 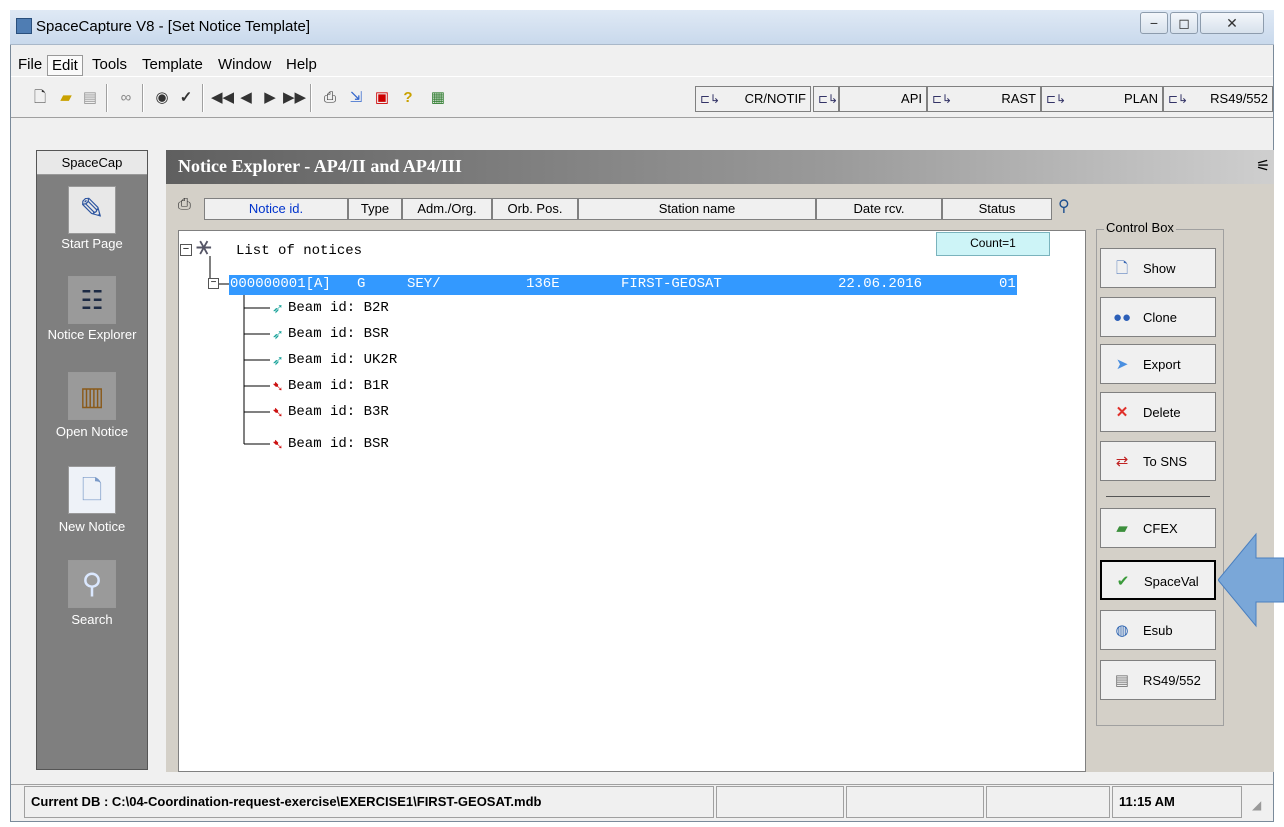 What do you see at coordinates (883, 99) in the screenshot?
I see `layer-tab-api: API` at bounding box center [883, 99].